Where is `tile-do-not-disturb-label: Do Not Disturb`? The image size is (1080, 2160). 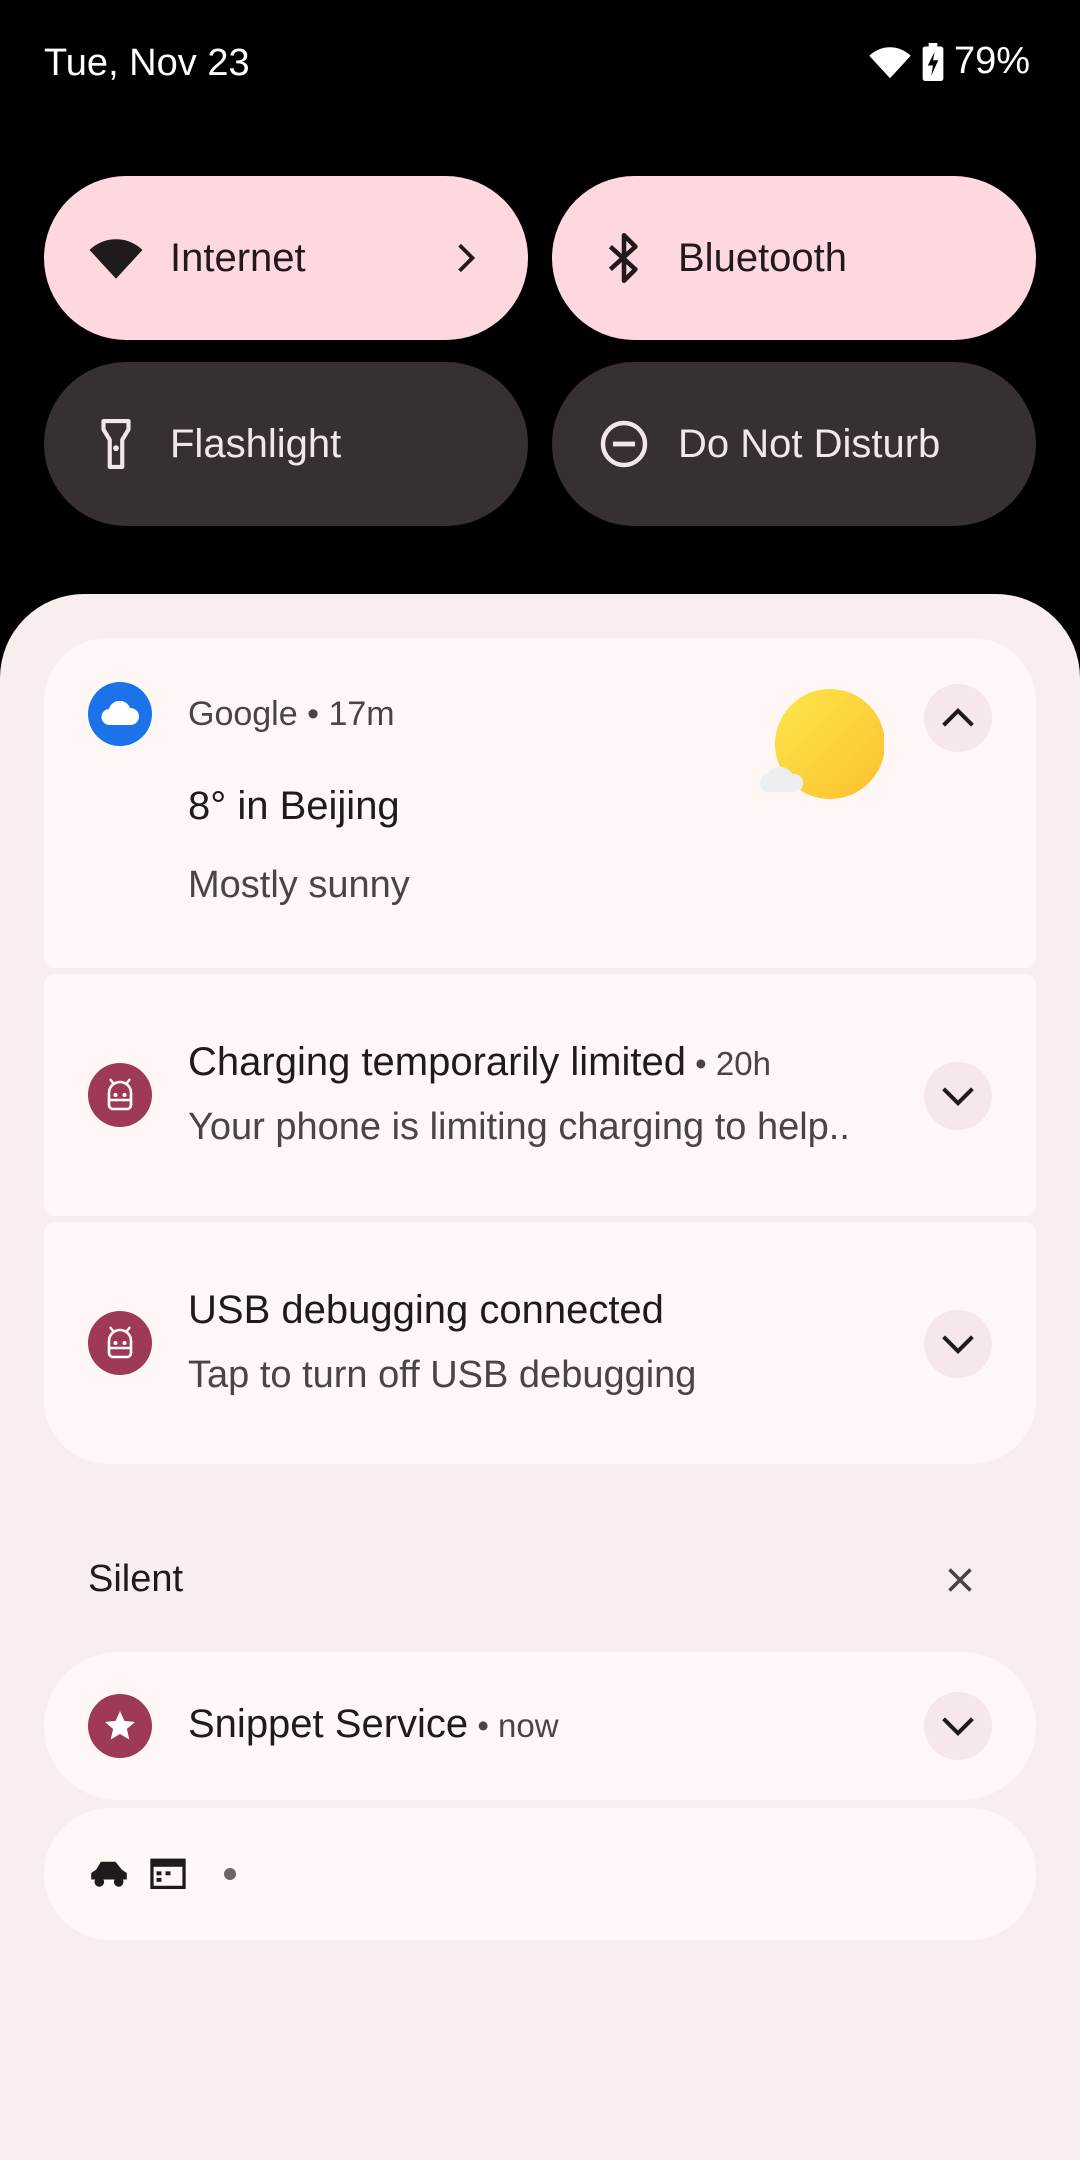
tile-do-not-disturb-label: Do Not Disturb is located at coordinates (809, 443).